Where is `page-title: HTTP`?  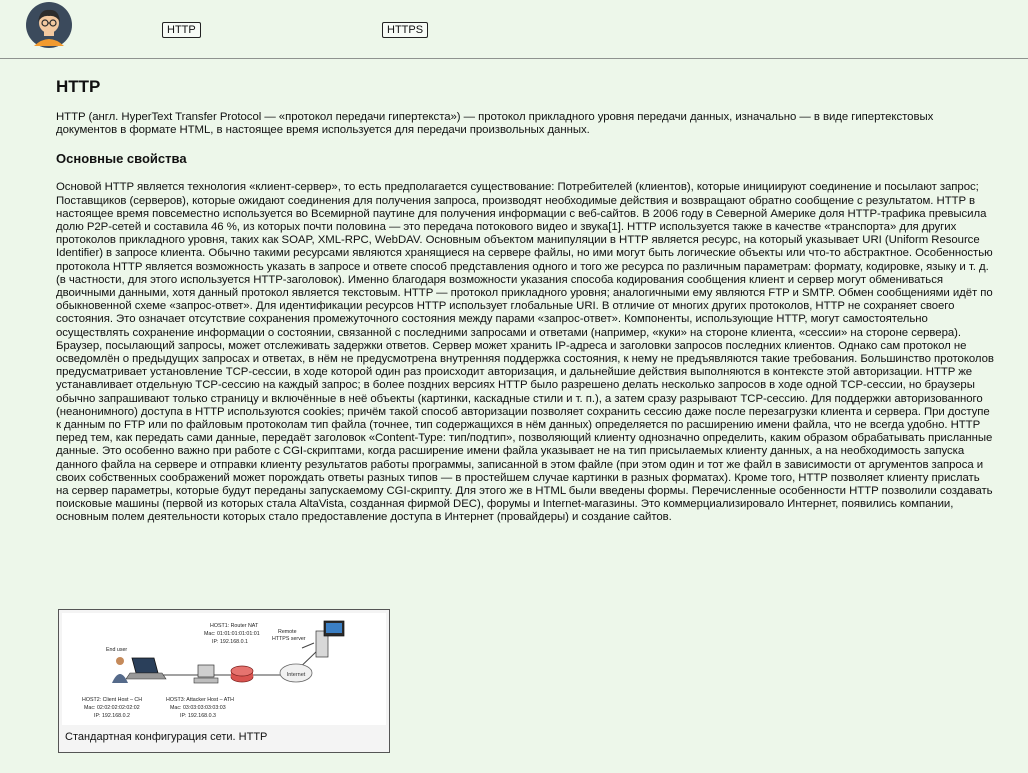 page-title: HTTP is located at coordinates (78, 86).